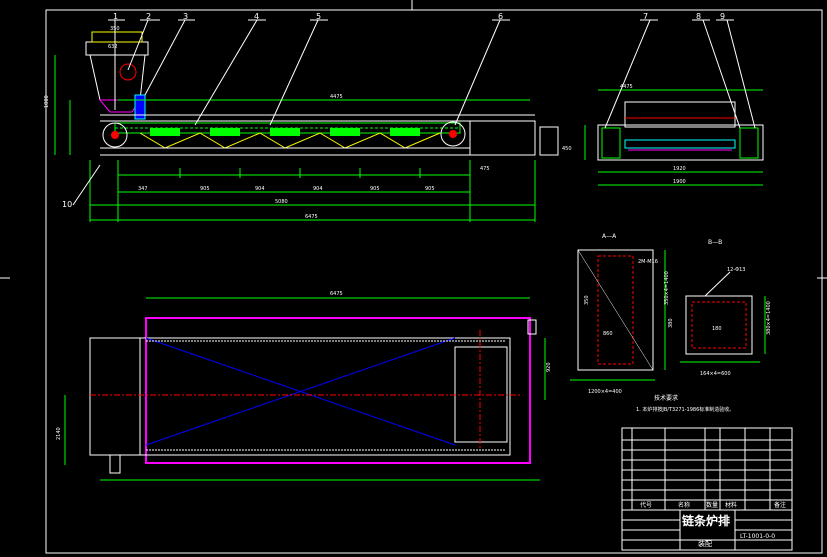 The height and width of the screenshot is (557, 827). I want to click on dim-main-length: 4475, so click(336, 97).